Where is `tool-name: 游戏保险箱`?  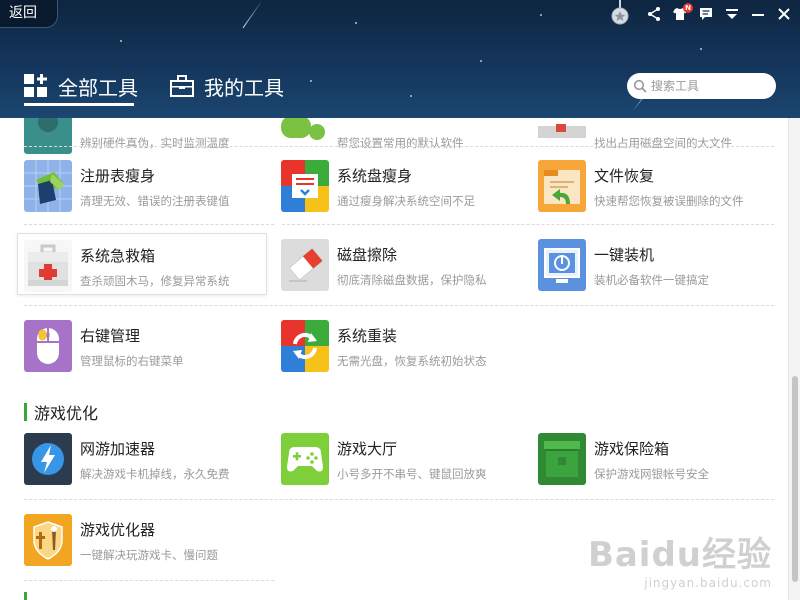
tool-name: 游戏保险箱 is located at coordinates (632, 449).